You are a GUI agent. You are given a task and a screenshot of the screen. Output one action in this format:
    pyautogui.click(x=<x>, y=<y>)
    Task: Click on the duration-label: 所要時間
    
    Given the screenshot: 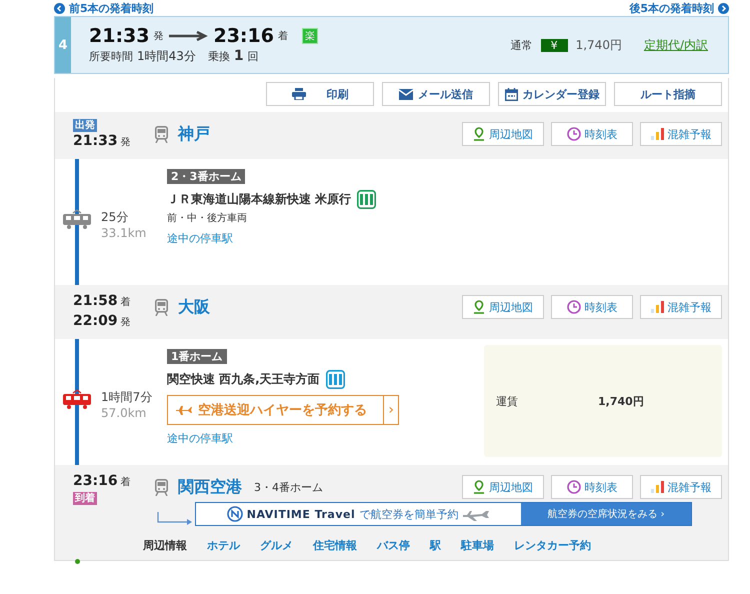 What is the action you would take?
    pyautogui.click(x=111, y=56)
    